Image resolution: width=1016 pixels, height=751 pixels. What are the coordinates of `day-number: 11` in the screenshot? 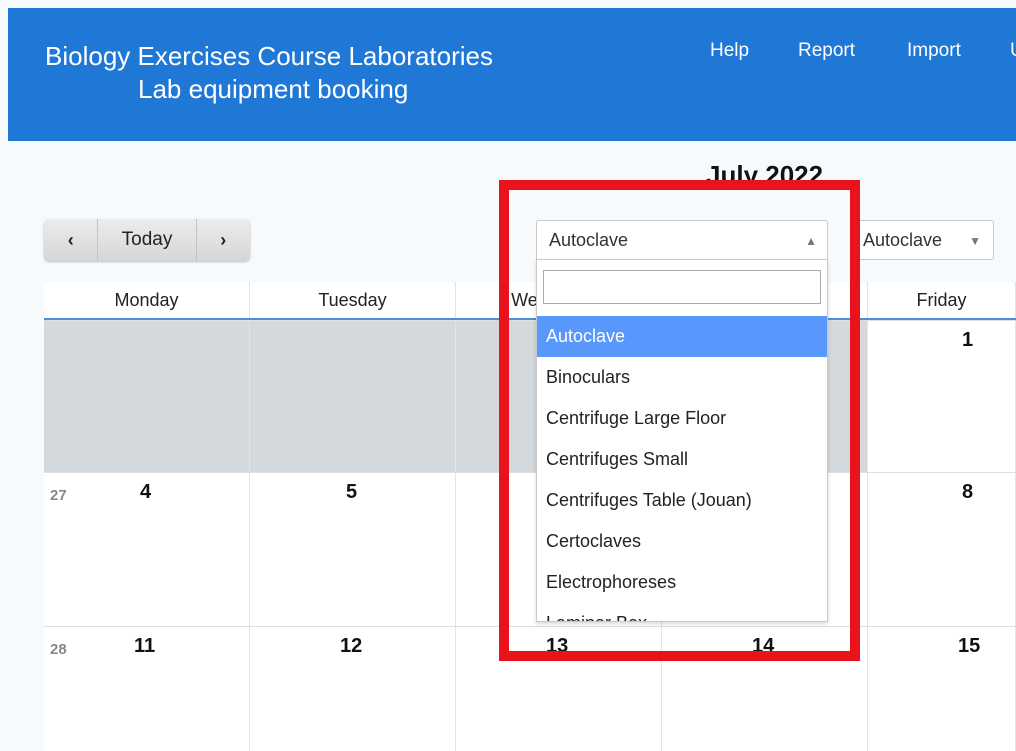 It's located at (145, 646).